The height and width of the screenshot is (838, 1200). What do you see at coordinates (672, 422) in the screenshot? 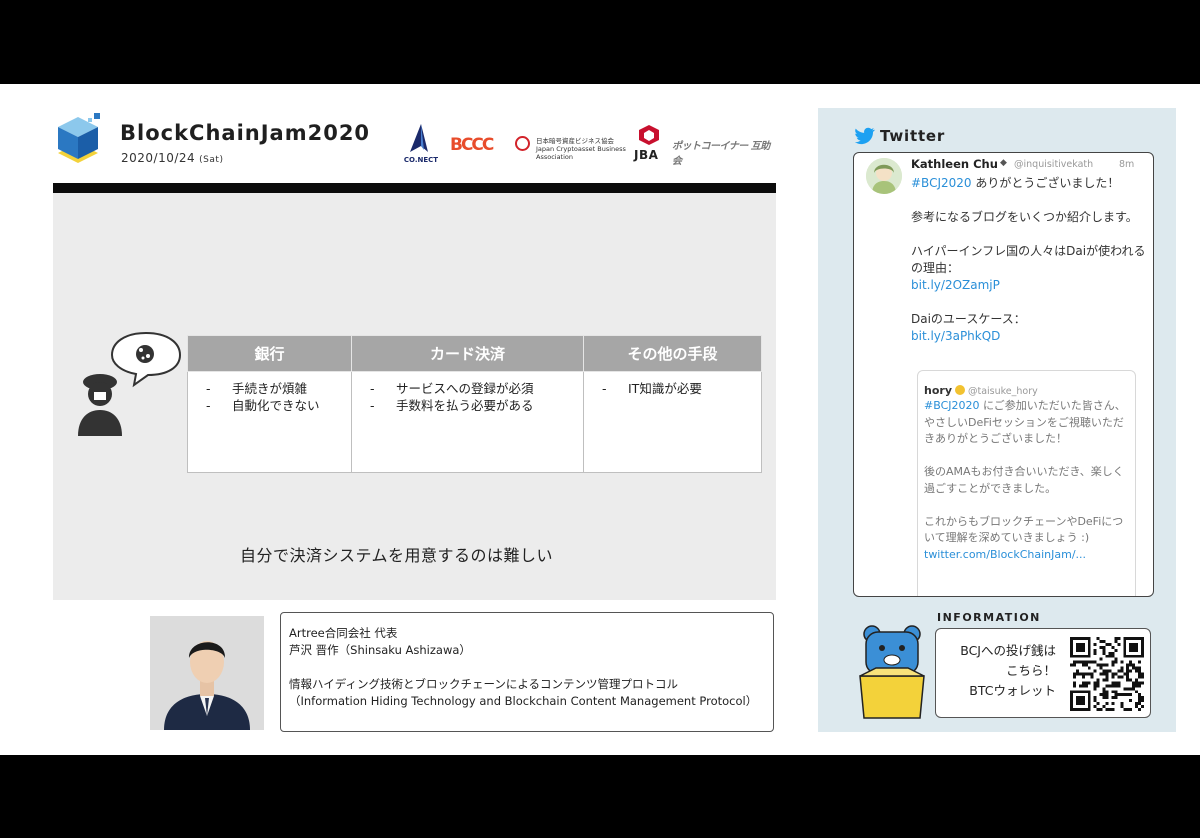
I see `cell-other: IT知識が必要` at bounding box center [672, 422].